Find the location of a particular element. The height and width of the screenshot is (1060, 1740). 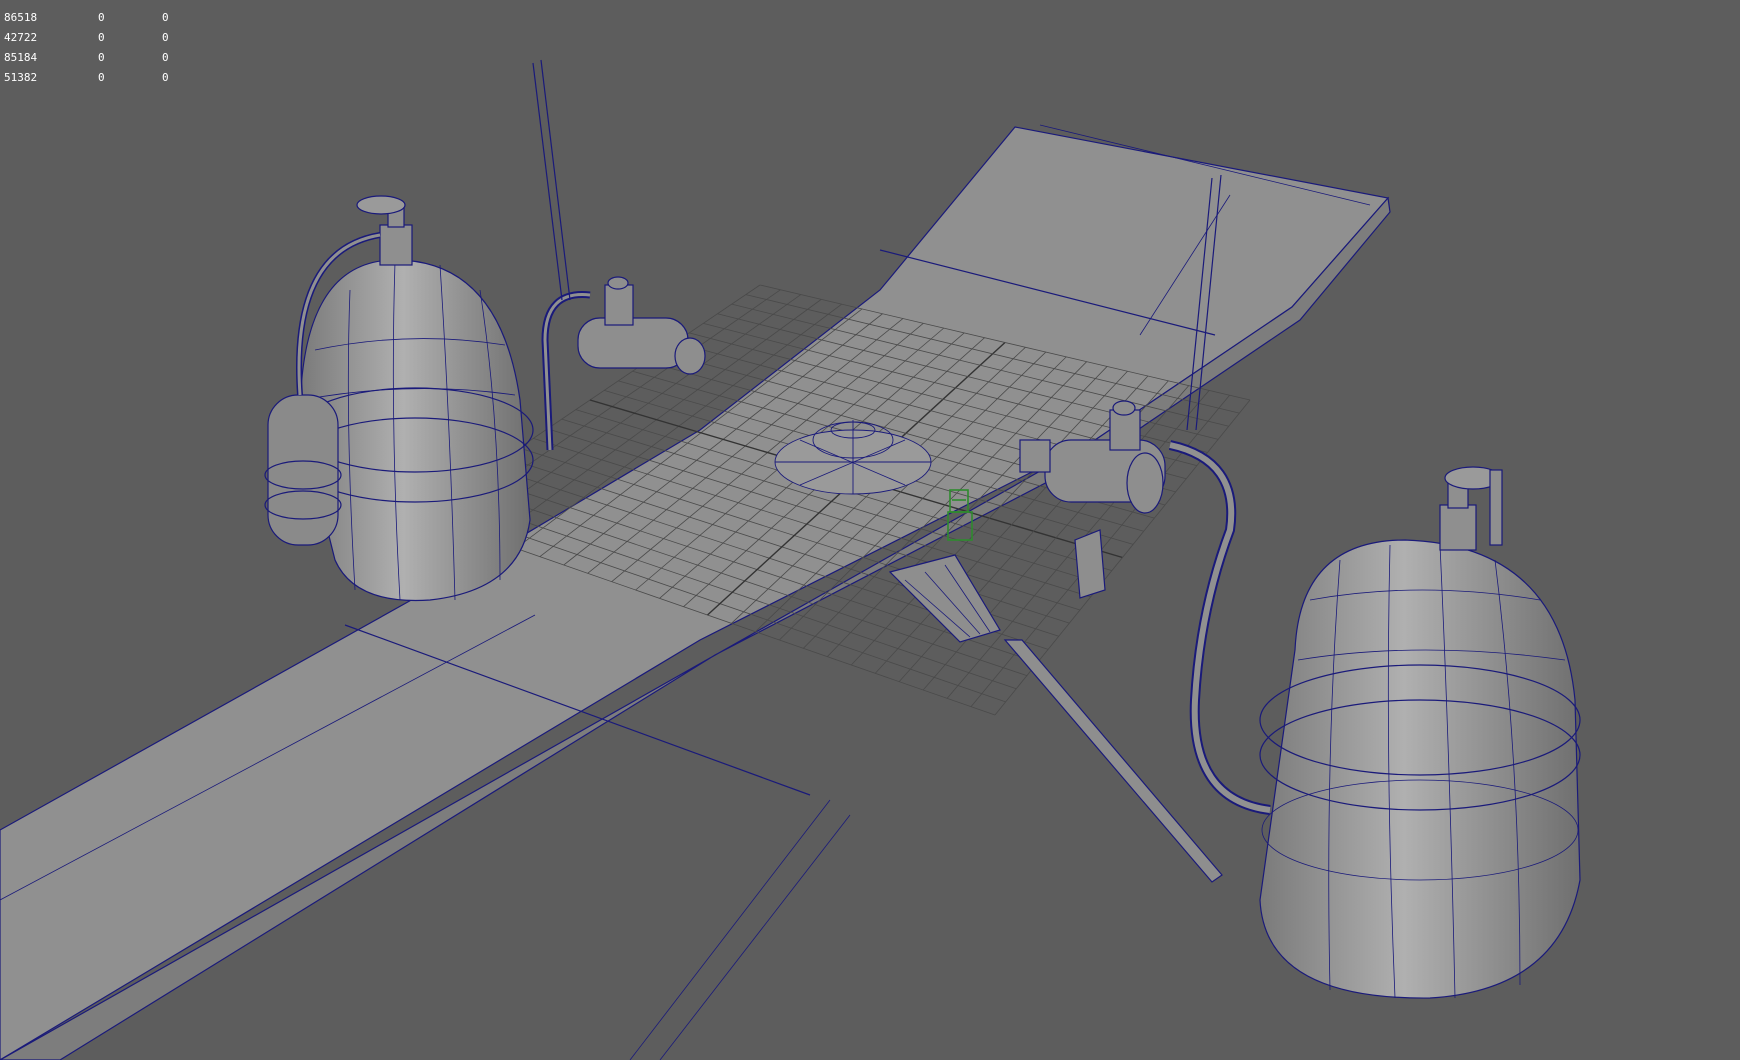

right-tank is located at coordinates (1374, 719).